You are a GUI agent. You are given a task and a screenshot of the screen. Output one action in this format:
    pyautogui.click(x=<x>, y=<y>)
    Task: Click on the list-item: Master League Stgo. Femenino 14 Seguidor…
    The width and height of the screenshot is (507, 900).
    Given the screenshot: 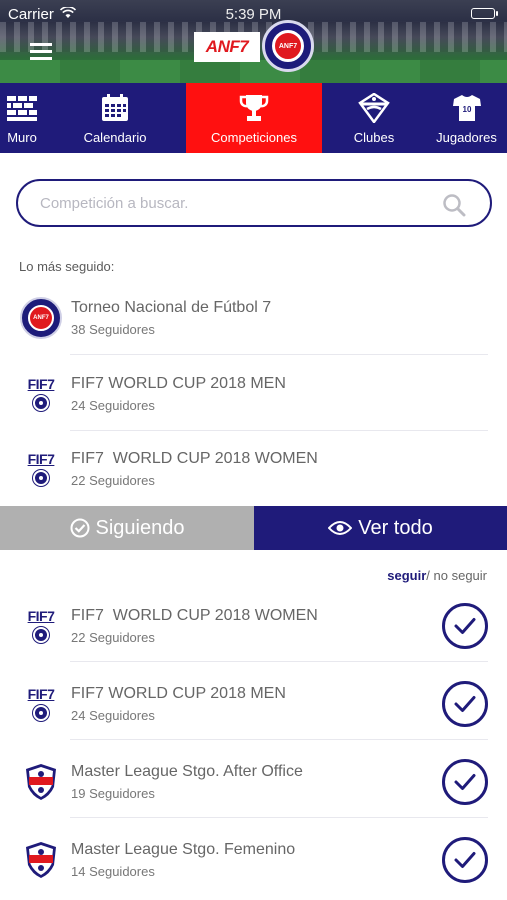 What is the action you would take?
    pyautogui.click(x=254, y=860)
    